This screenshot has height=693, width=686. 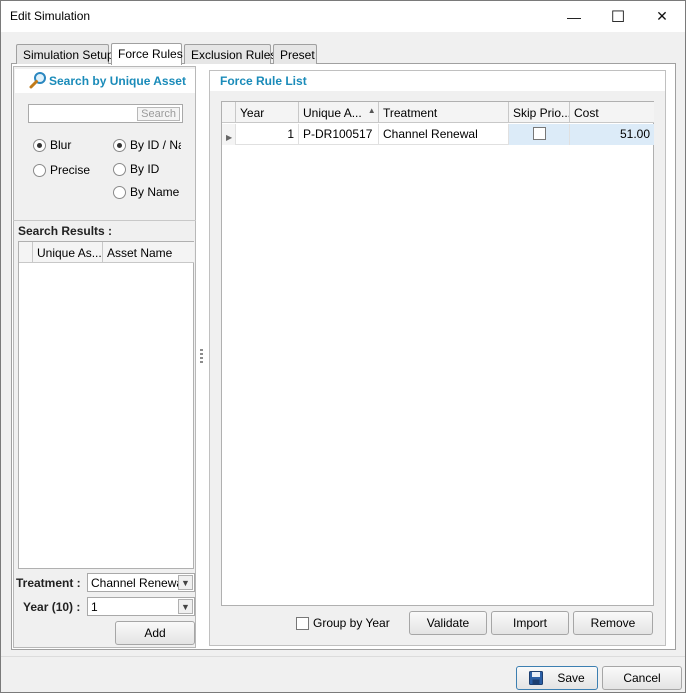 I want to click on radio-blur: Blur, so click(x=52, y=145).